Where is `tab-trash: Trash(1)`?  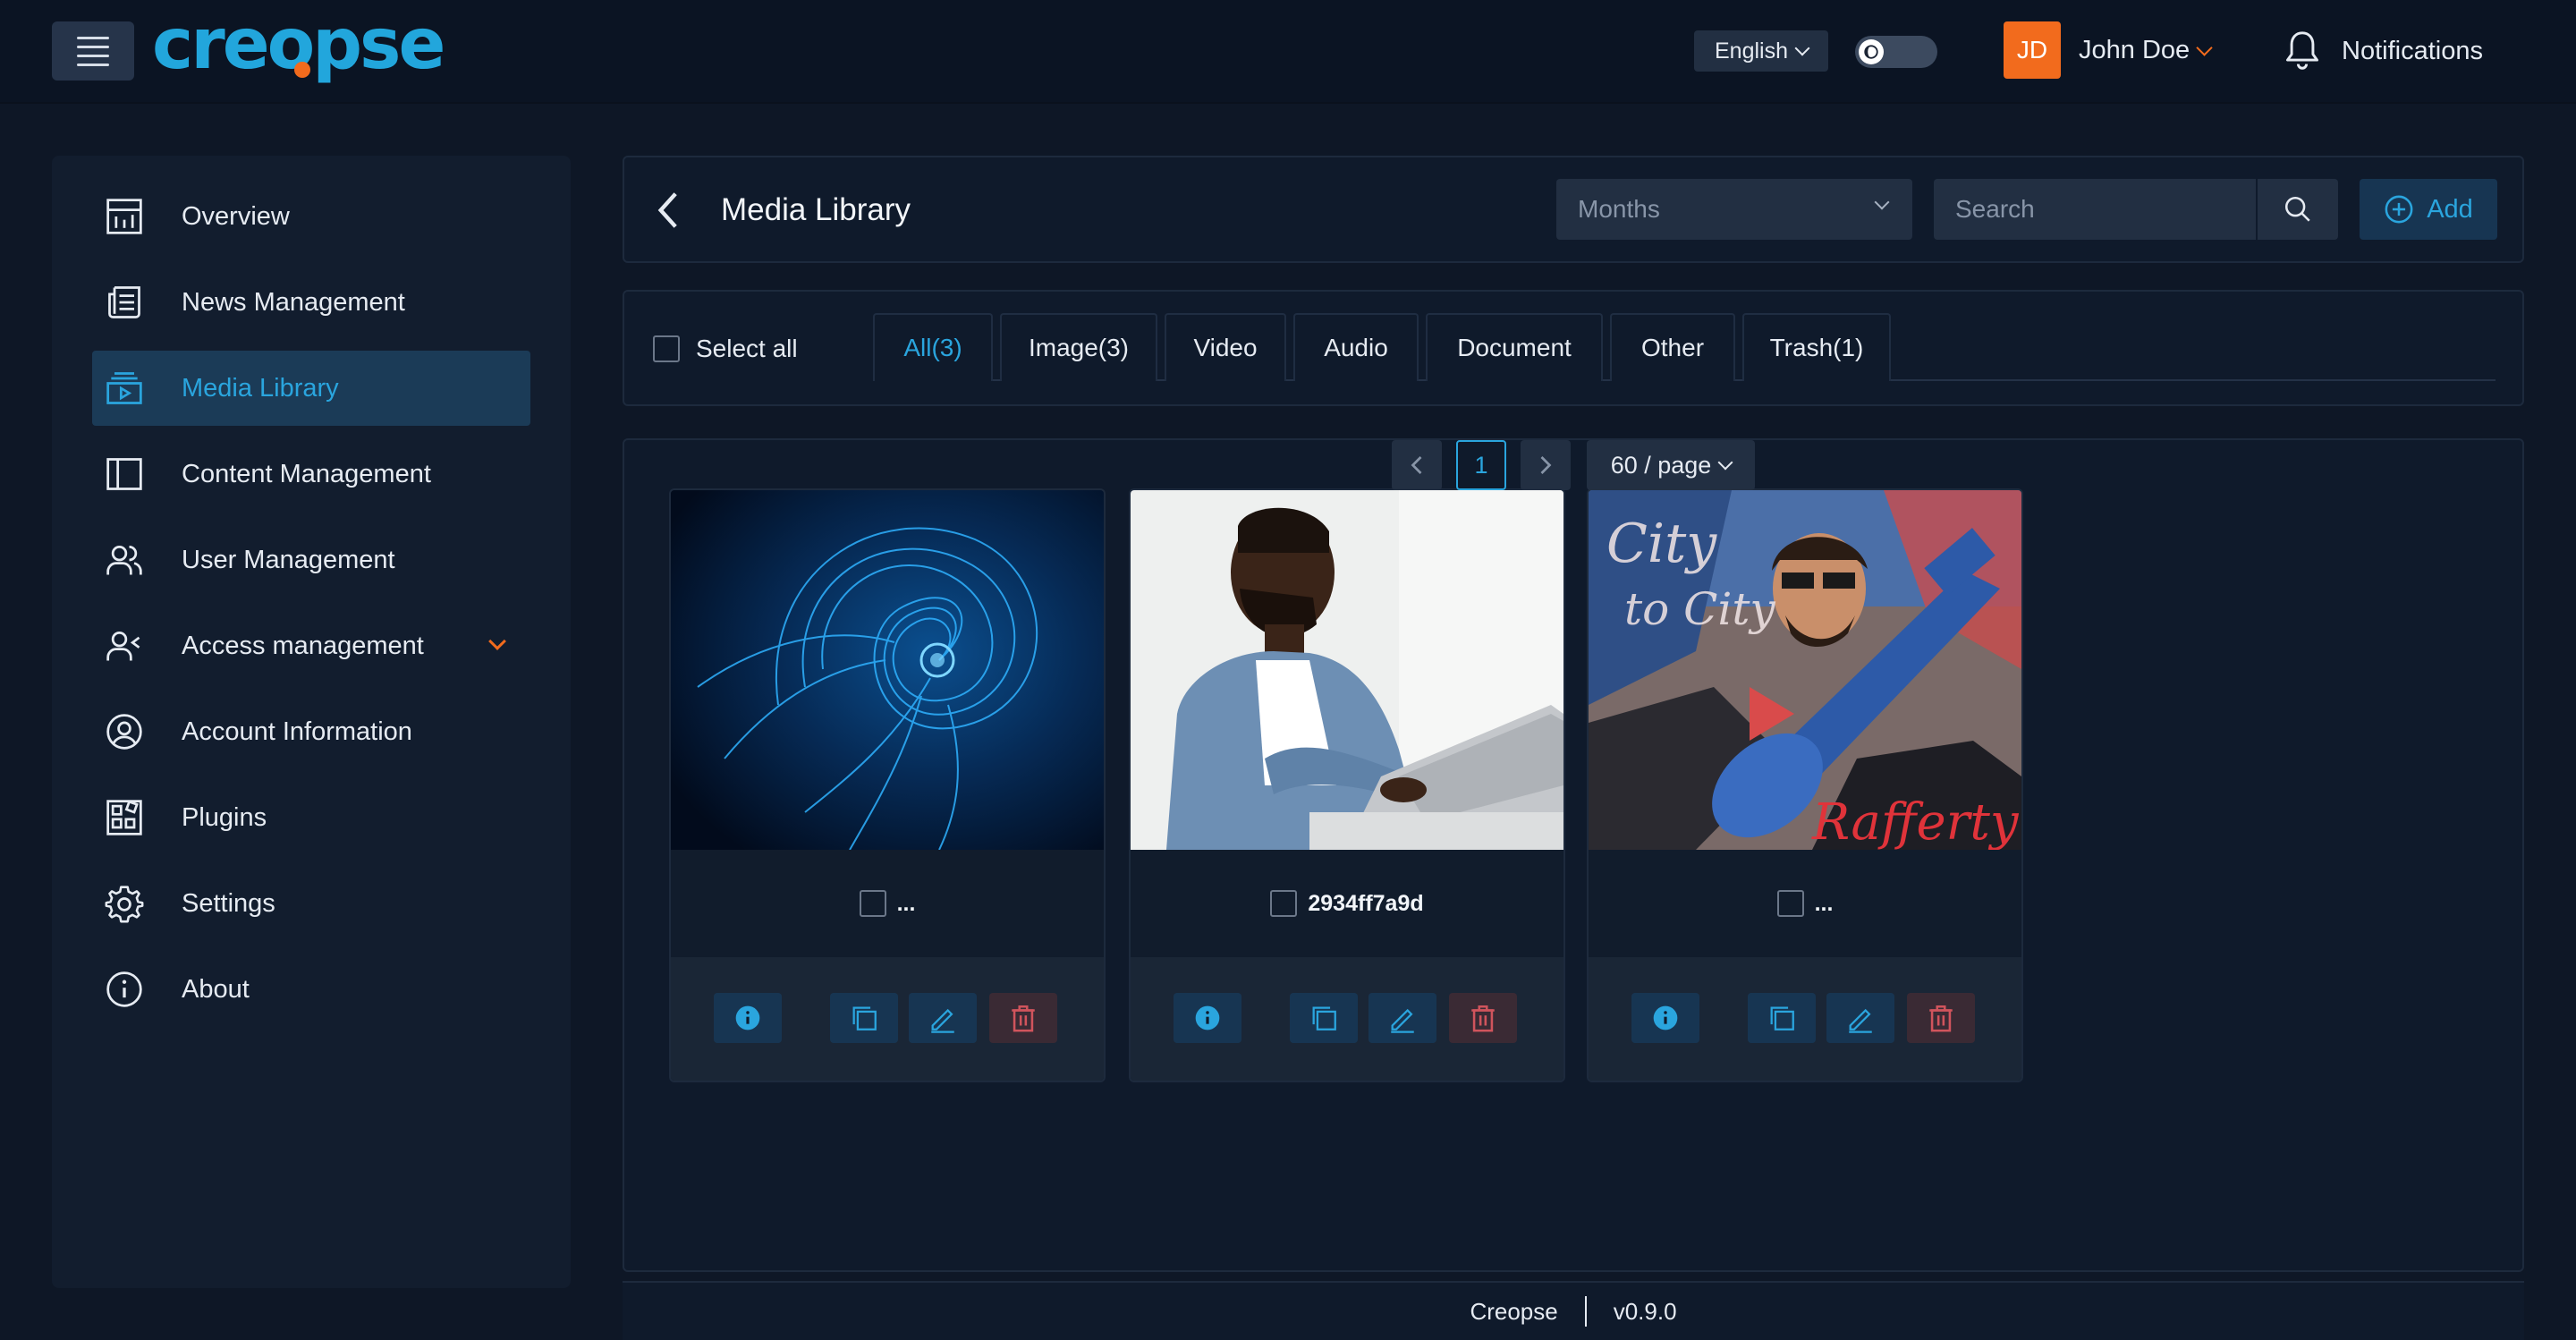
tab-trash: Trash(1) is located at coordinates (1816, 347).